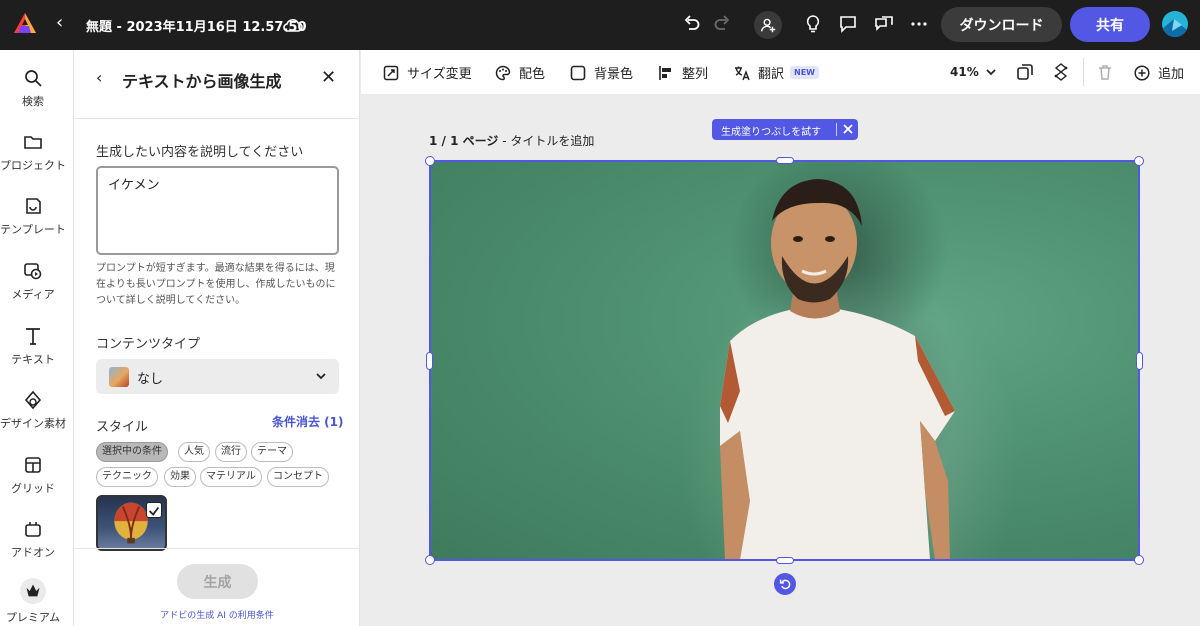 This screenshot has height=626, width=1200. Describe the element at coordinates (217, 548) in the screenshot. I see `panel-footer-divider` at that location.